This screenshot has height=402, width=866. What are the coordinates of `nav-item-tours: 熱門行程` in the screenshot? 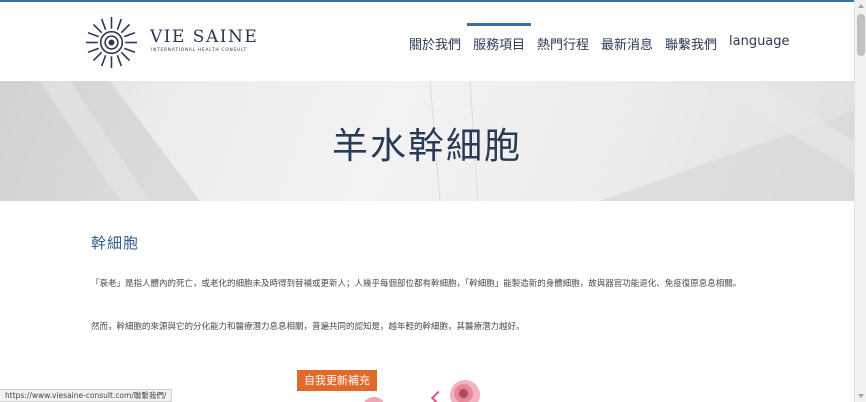 It's located at (563, 43).